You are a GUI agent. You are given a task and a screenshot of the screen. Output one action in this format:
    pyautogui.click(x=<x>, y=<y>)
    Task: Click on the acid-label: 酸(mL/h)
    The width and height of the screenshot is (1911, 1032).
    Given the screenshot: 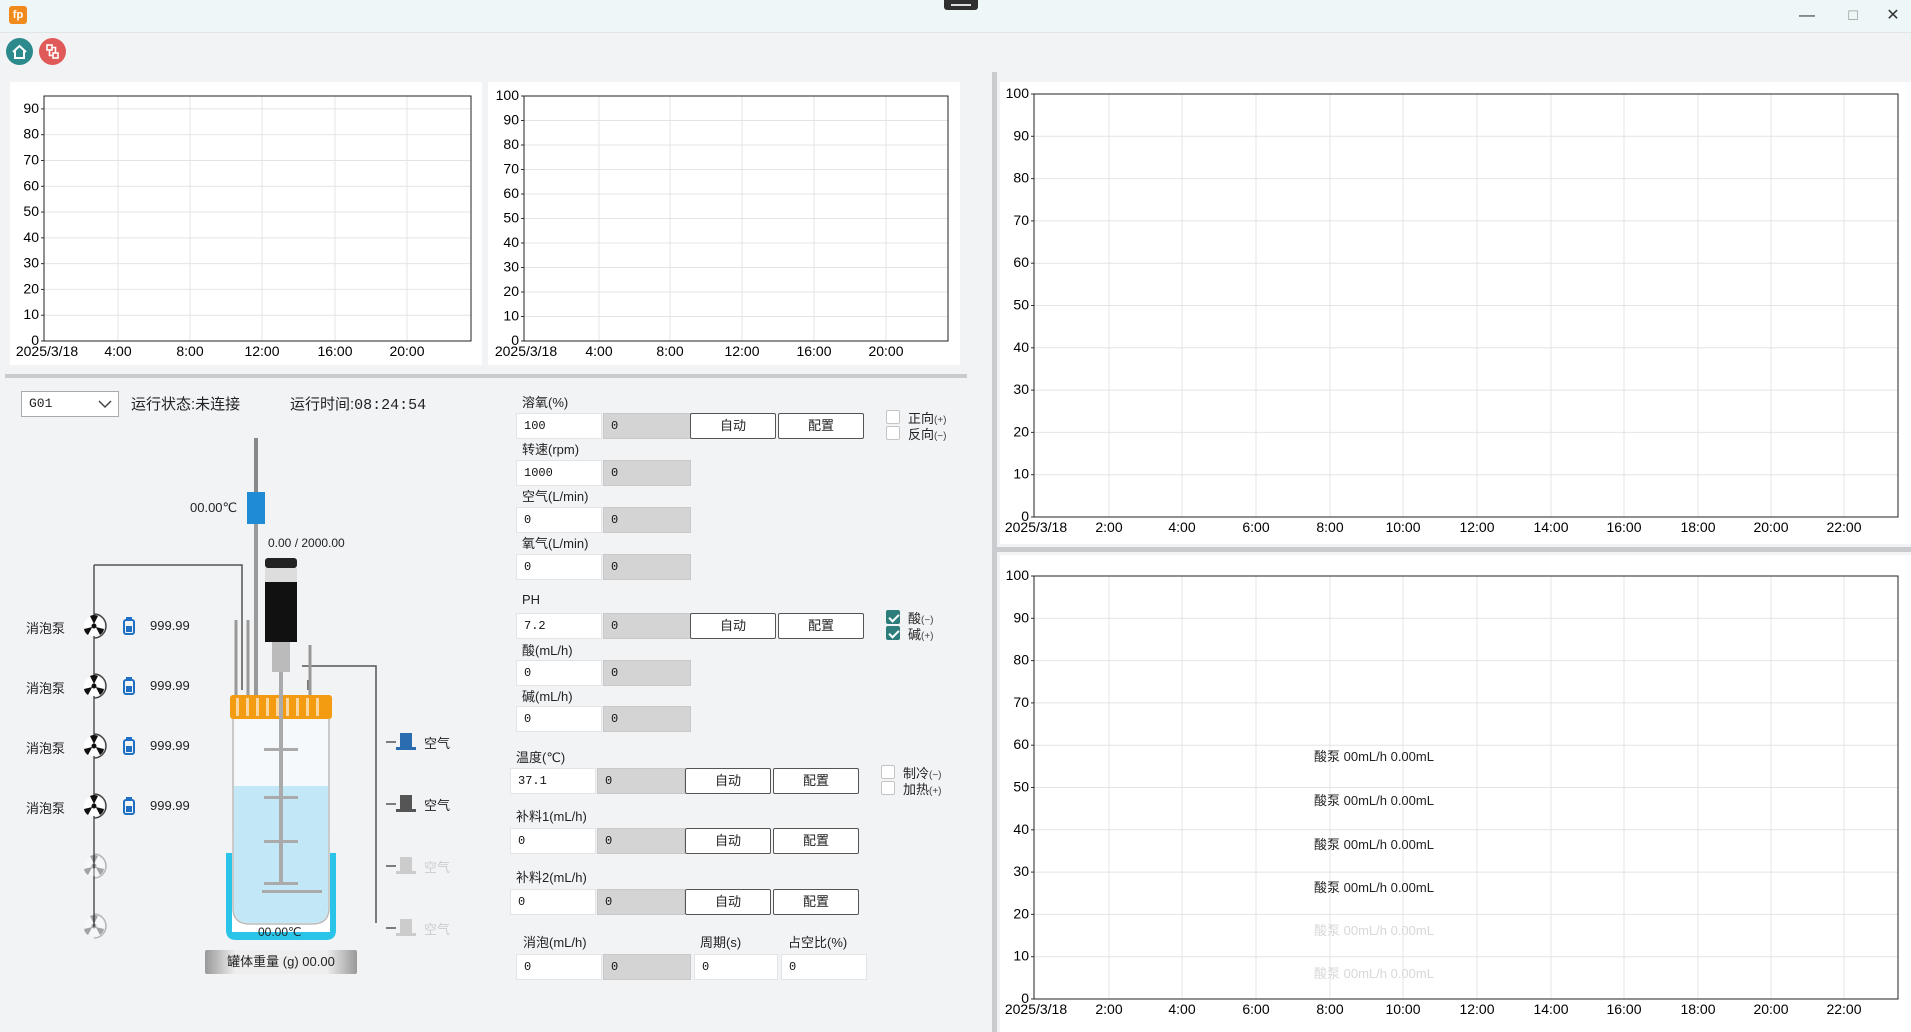 What is the action you would take?
    pyautogui.click(x=547, y=650)
    